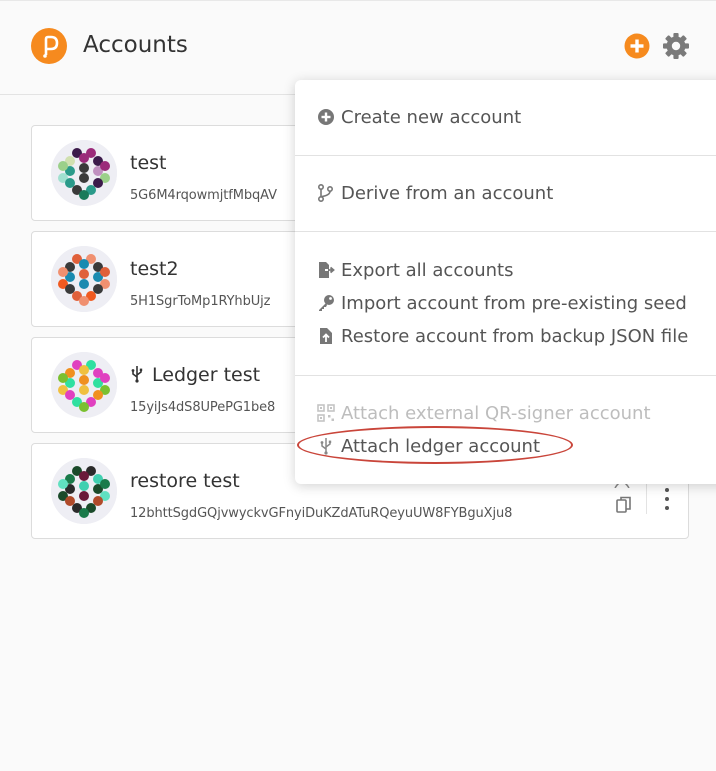 Image resolution: width=716 pixels, height=771 pixels. What do you see at coordinates (203, 195) in the screenshot?
I see `account-address: 5G6M4rqowmjtfMbqAV` at bounding box center [203, 195].